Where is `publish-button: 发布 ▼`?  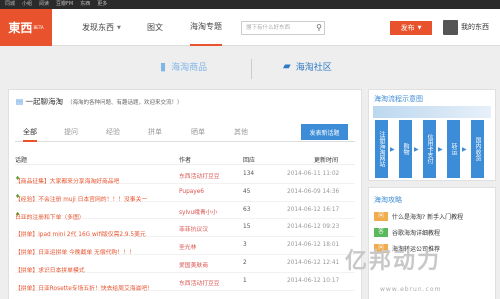
publish-button: 发布 ▼ is located at coordinates (411, 28).